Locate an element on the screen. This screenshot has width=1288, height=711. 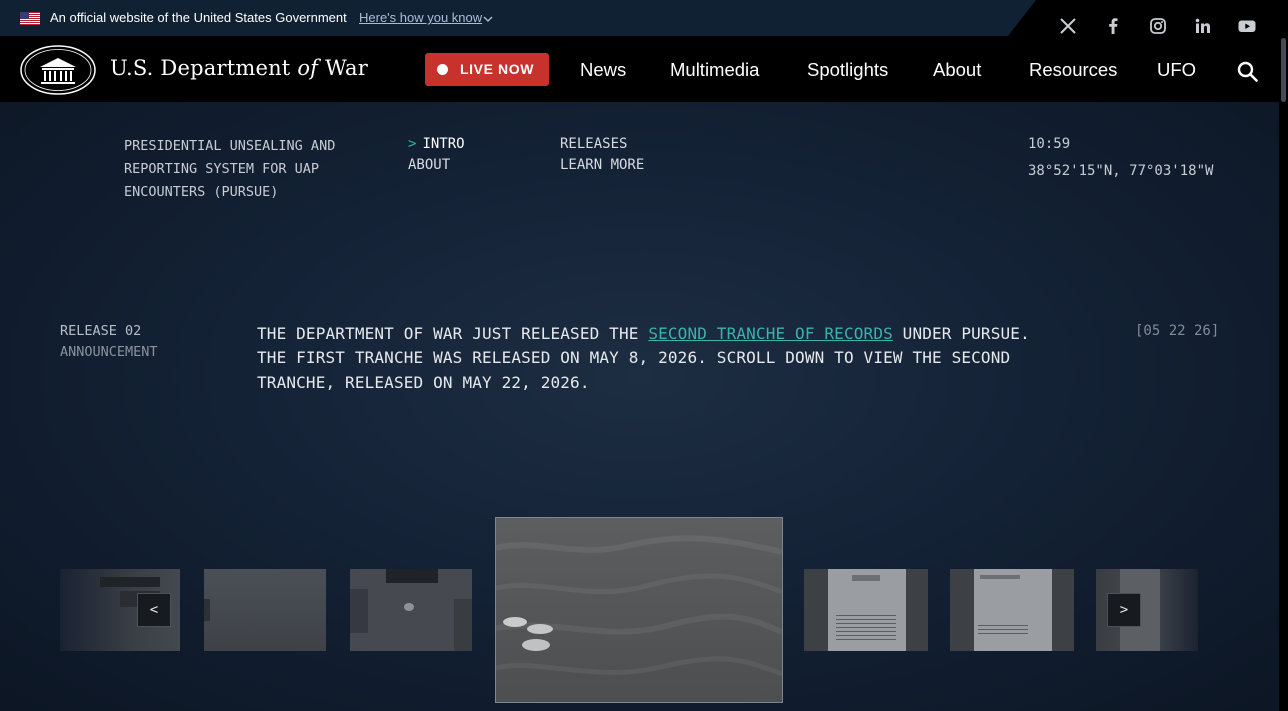
chevron-down-icon is located at coordinates (488, 19).